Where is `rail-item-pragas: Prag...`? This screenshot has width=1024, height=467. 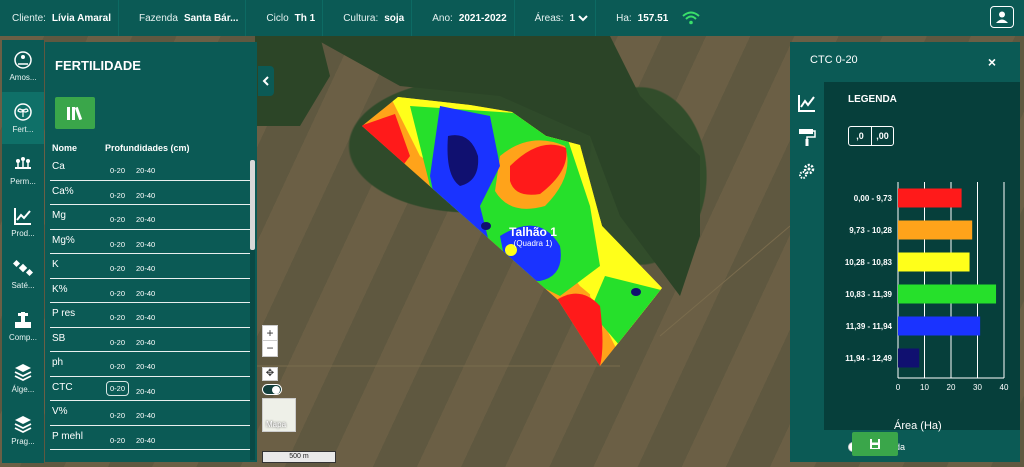 rail-item-pragas: Prag... is located at coordinates (23, 430).